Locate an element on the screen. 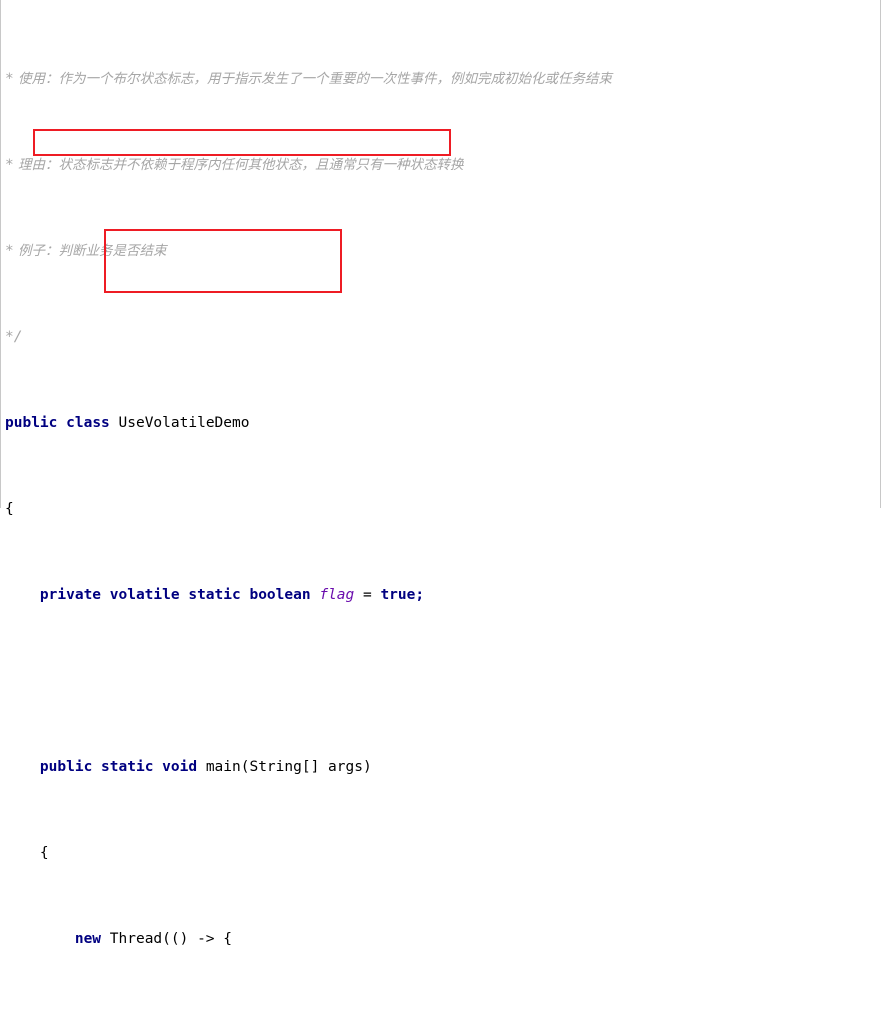 This screenshot has width=881, height=1016. code-line-main-open-brace: { is located at coordinates (435, 854).